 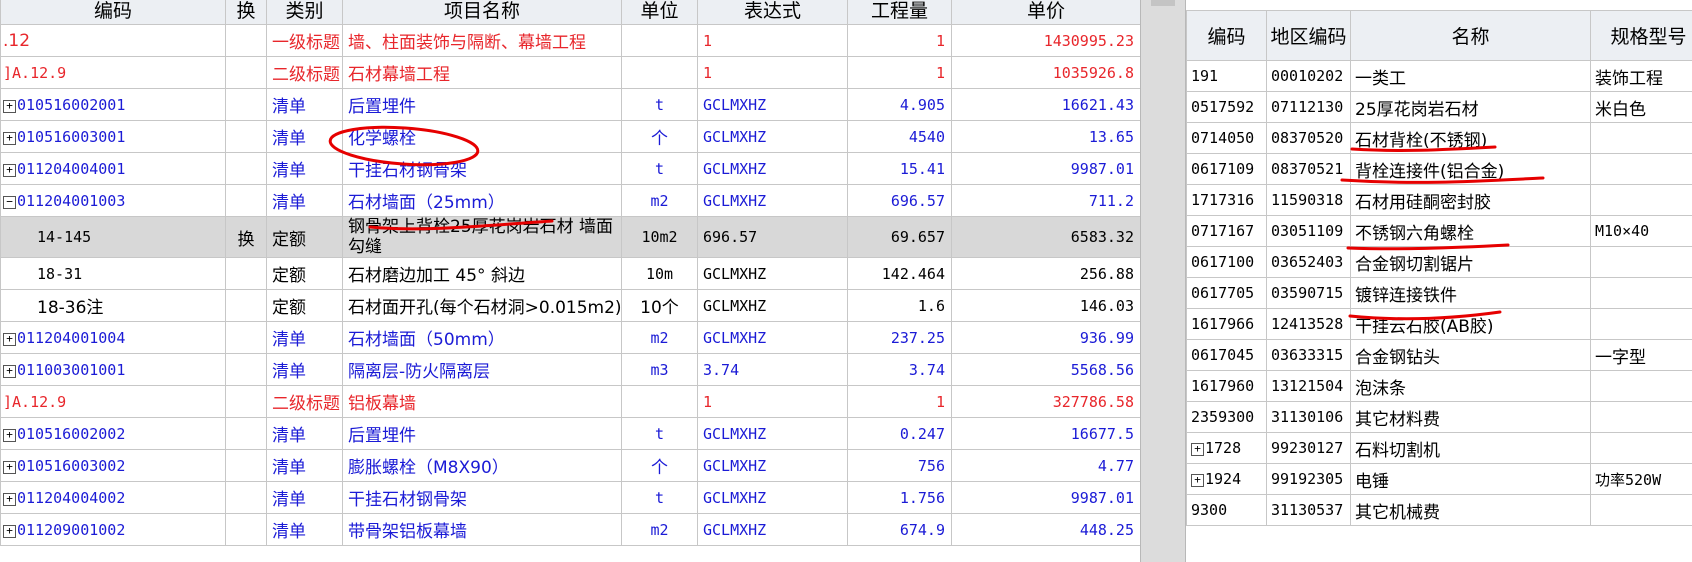 What do you see at coordinates (1439, 200) in the screenshot?
I see `resource-row: 1717316 11590318 石材用硅酮密封胶` at bounding box center [1439, 200].